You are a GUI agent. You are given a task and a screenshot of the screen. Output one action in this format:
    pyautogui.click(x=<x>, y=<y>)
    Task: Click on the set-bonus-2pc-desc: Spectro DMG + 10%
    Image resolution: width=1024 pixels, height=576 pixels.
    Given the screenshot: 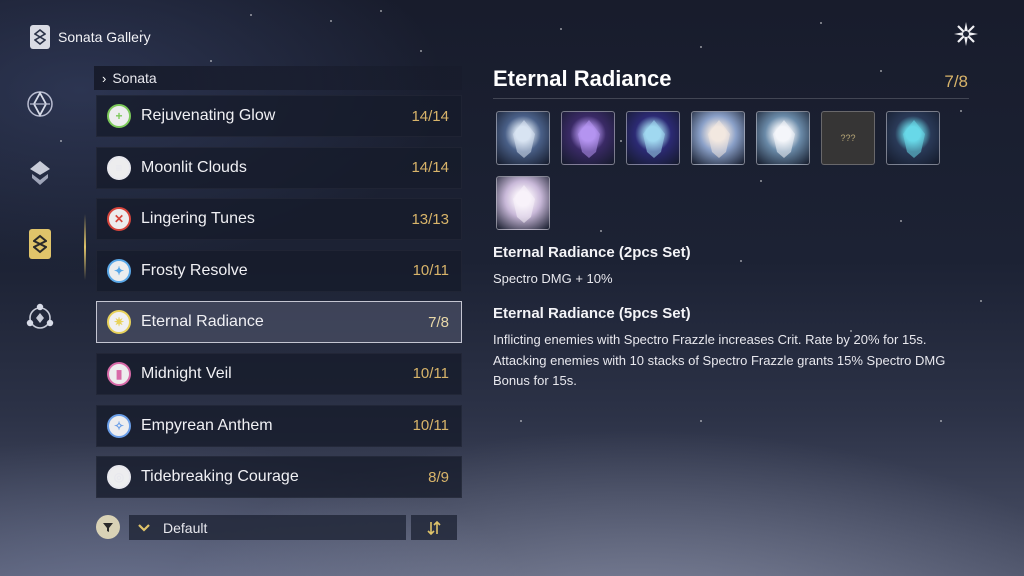 What is the action you would take?
    pyautogui.click(x=553, y=278)
    